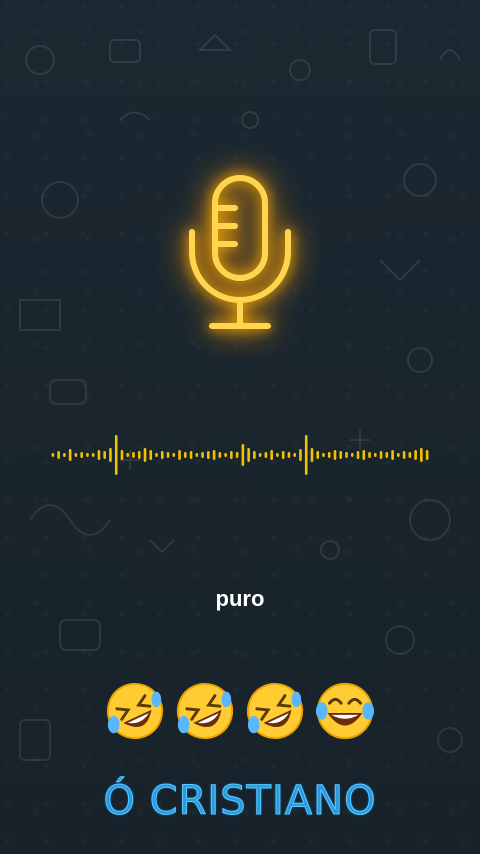 The image size is (480, 854). Describe the element at coordinates (240, 714) in the screenshot. I see `emoji-reaction-row` at that location.